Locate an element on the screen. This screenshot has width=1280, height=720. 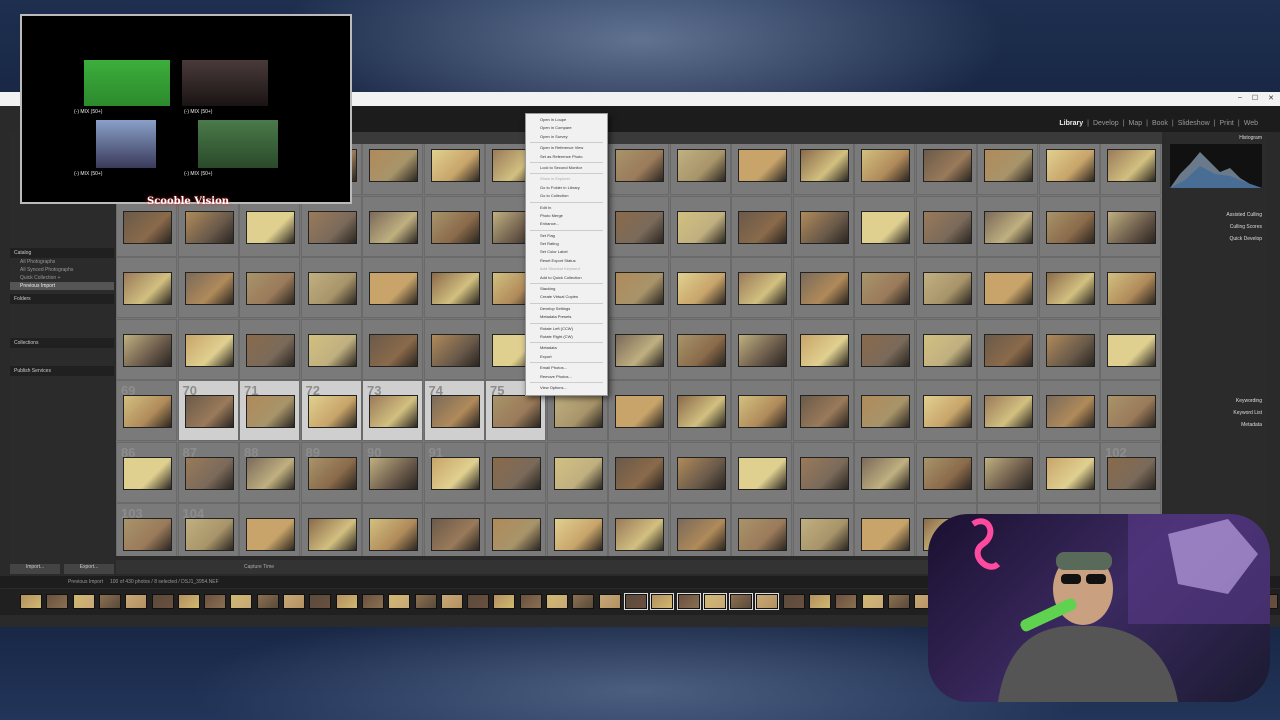
grid-cell: 69 is located at coordinates (146, 410).